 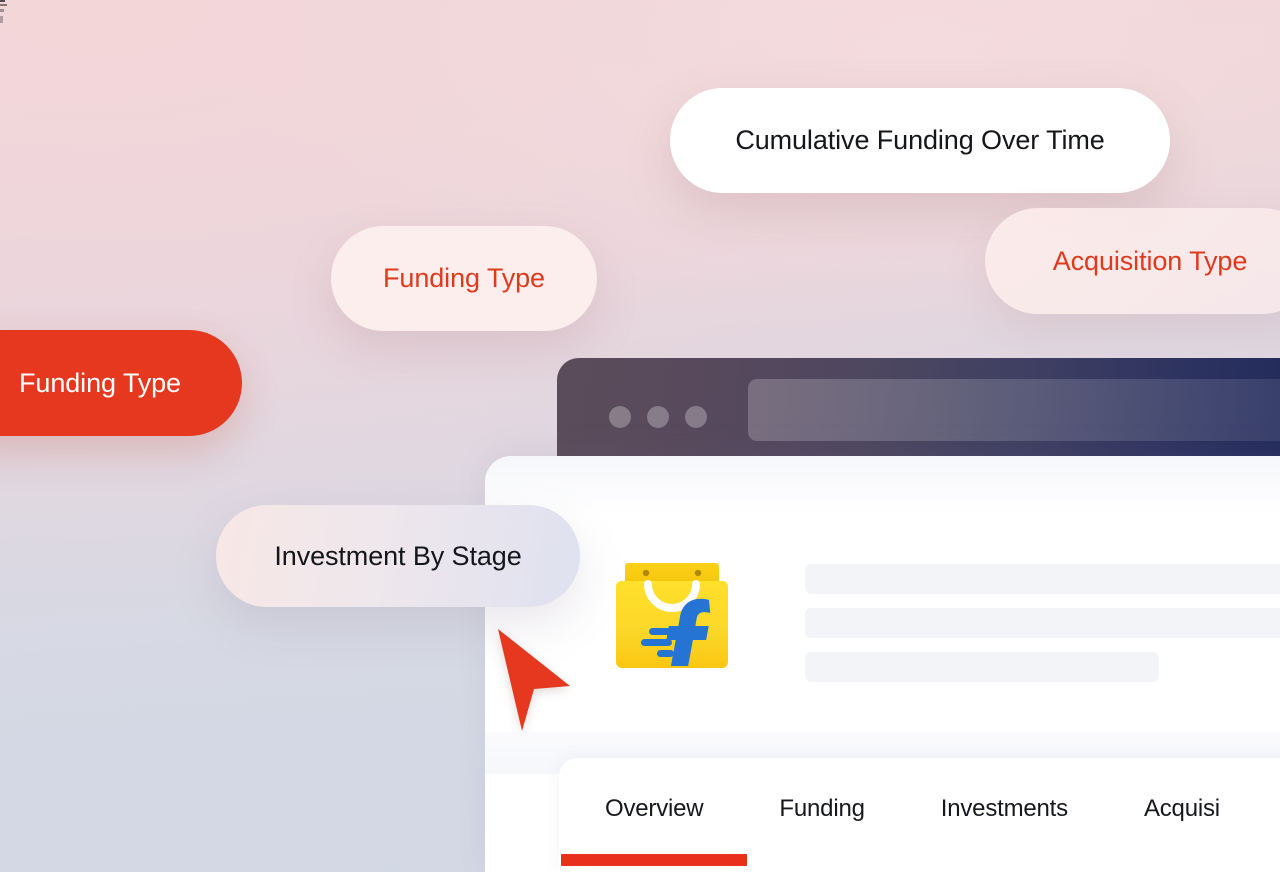 I want to click on tab-funding-label: Funding, so click(x=822, y=808).